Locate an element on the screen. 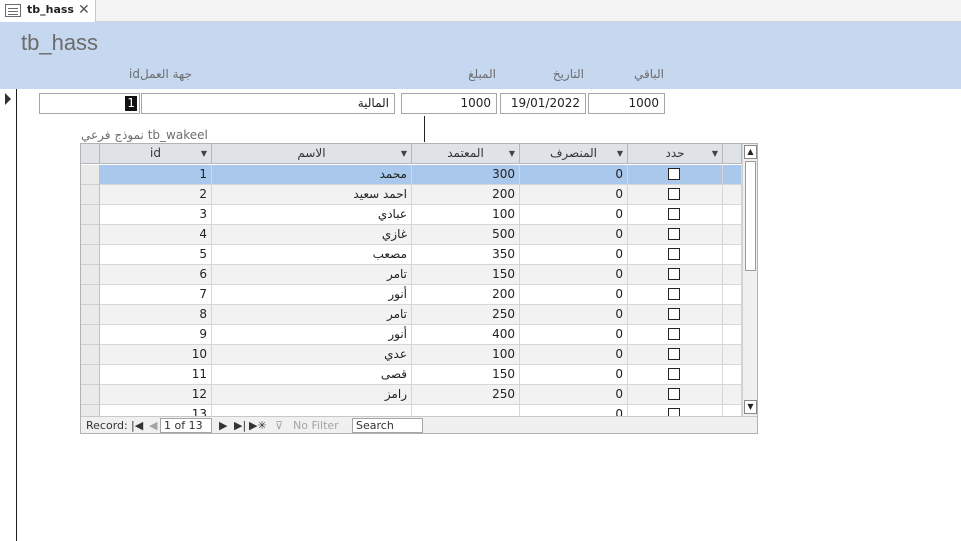 Image resolution: width=961 pixels, height=541 pixels. cell-name: عبادي is located at coordinates (312, 215).